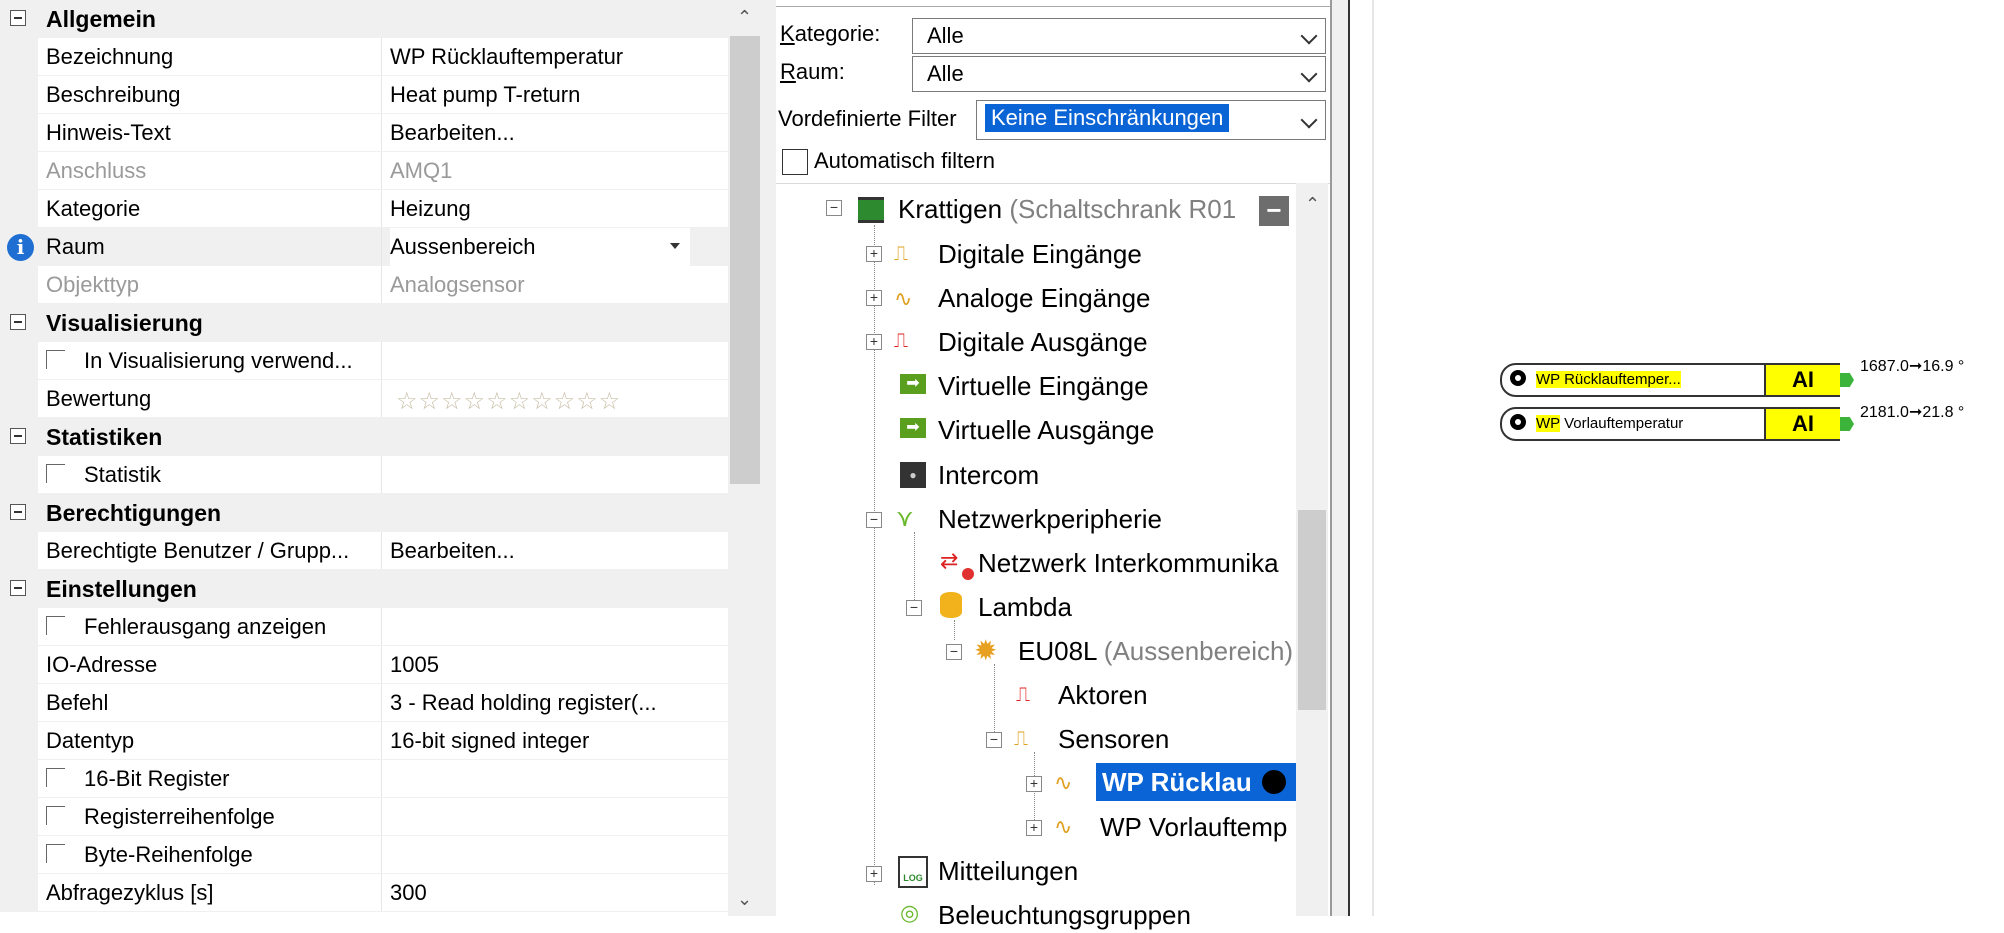  What do you see at coordinates (367, 475) in the screenshot?
I see `property-row-statistik: Statistik` at bounding box center [367, 475].